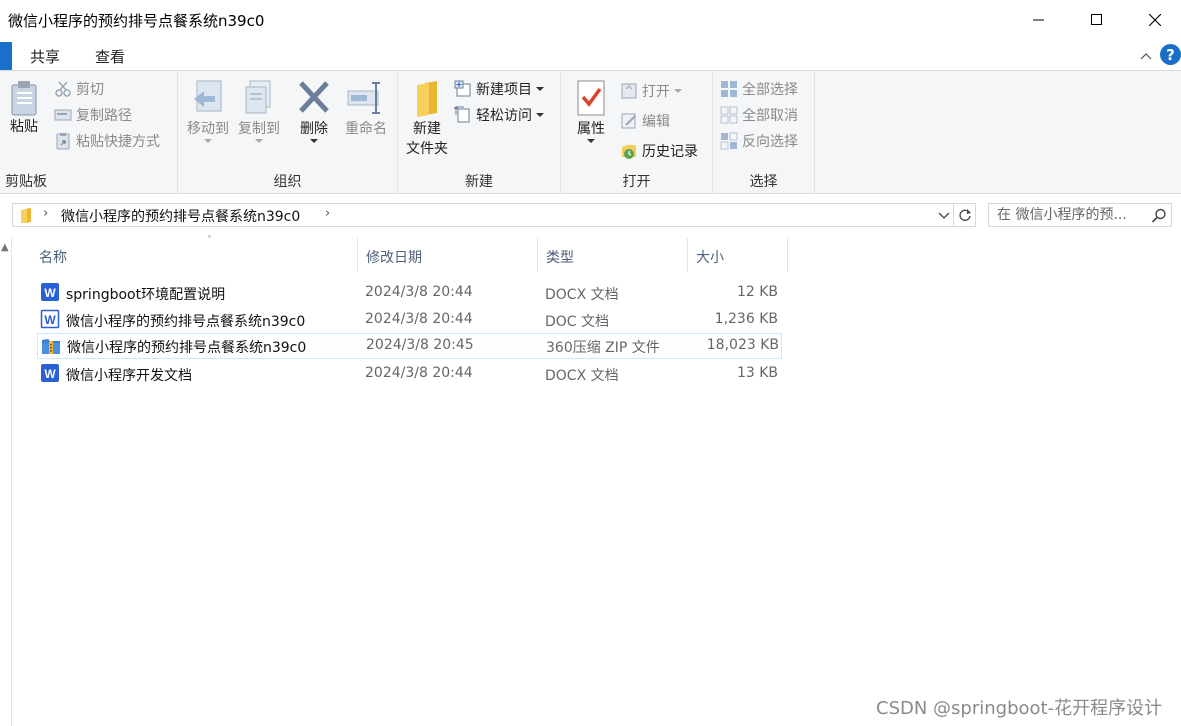  Describe the element at coordinates (136, 21) in the screenshot. I see `window-title: 微信小程序的预约排号点餐系统n39c0` at that location.